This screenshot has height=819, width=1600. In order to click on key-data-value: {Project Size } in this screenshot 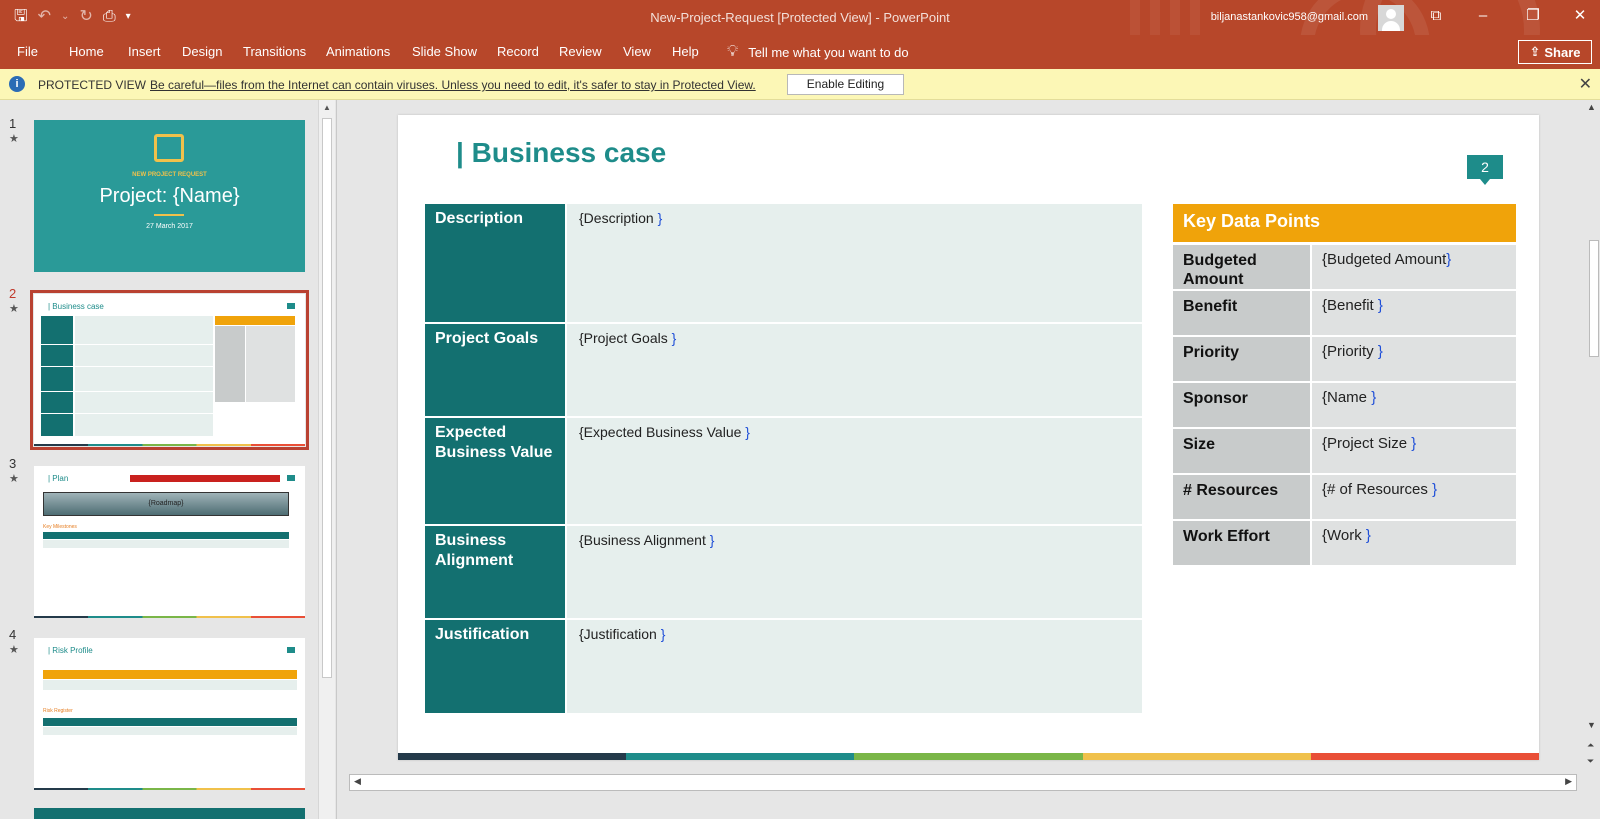, I will do `click(1414, 451)`.